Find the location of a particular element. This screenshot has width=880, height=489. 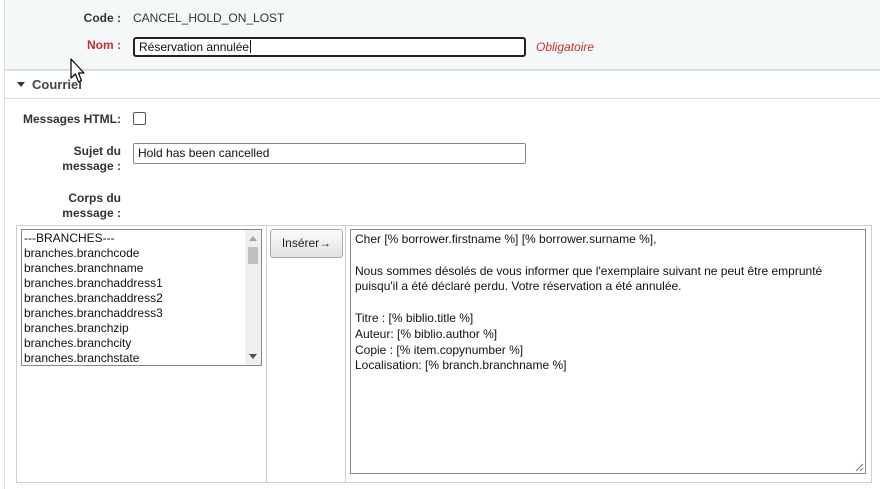

html-messages-checkbox is located at coordinates (139, 118).